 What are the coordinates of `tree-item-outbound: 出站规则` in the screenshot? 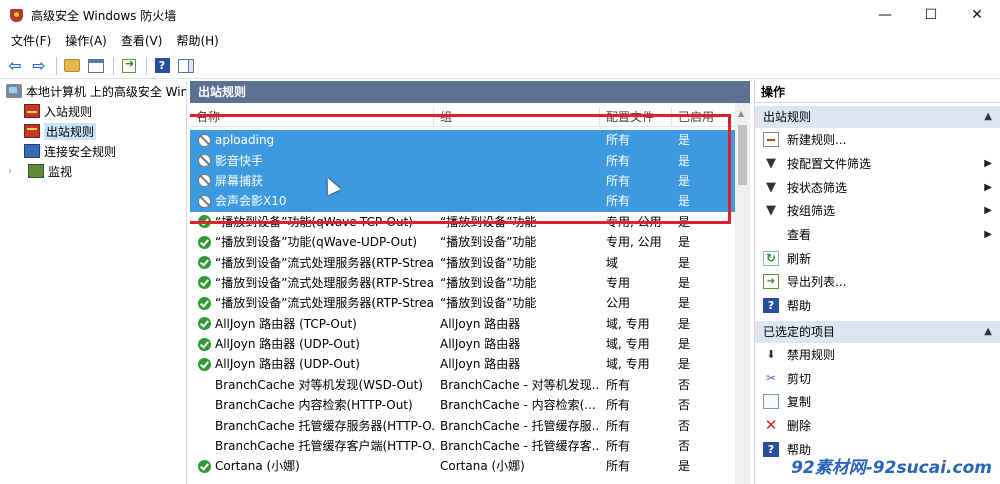 It's located at (93, 131).